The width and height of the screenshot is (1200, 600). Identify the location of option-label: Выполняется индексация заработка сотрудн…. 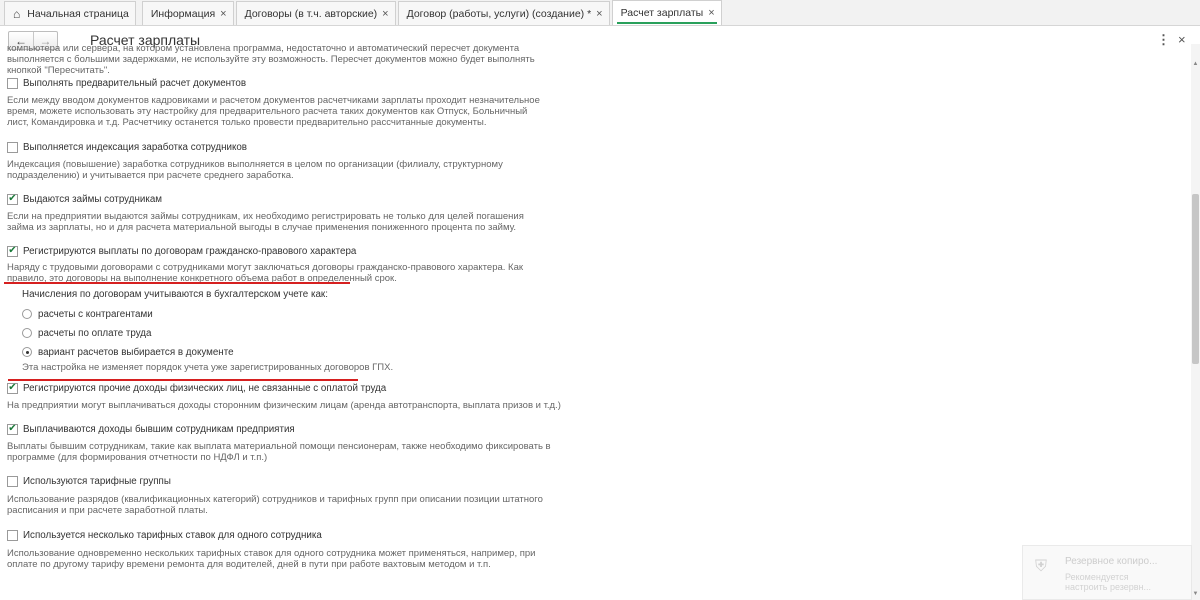
(135, 147).